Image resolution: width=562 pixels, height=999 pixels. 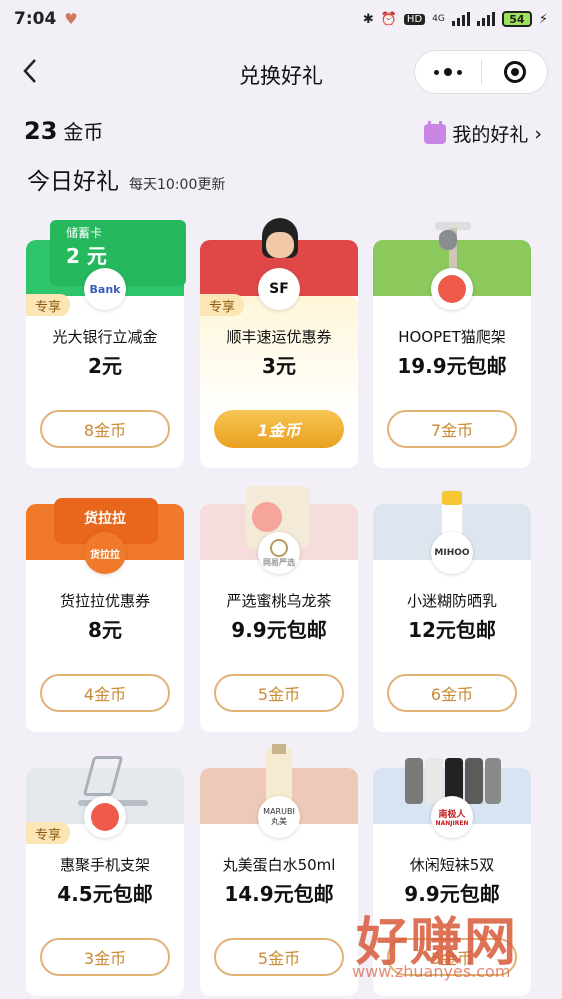 I want to click on heart-rate-icon: ♥, so click(x=71, y=19).